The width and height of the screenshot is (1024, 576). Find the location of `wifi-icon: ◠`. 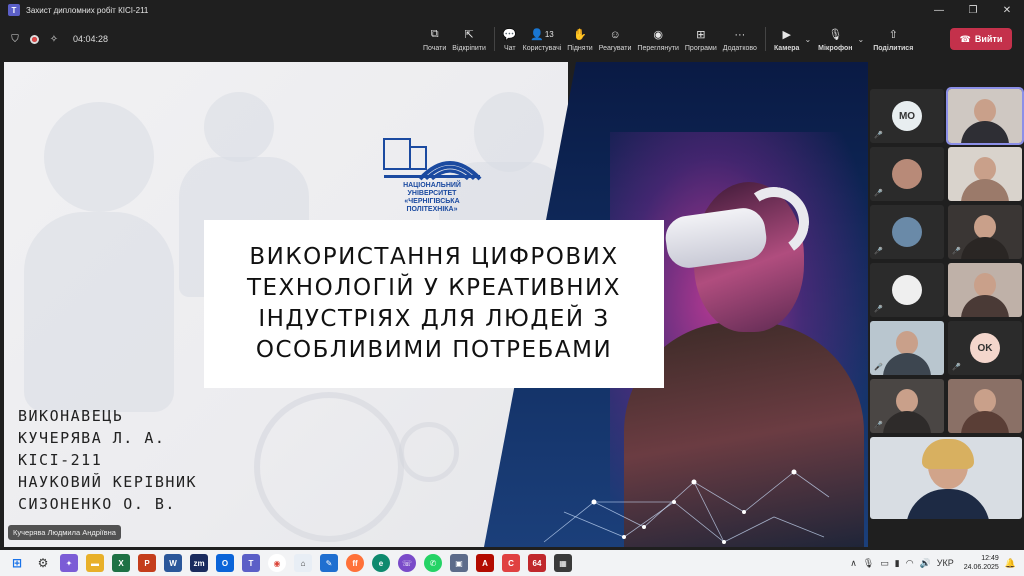

wifi-icon: ◠ is located at coordinates (910, 563).